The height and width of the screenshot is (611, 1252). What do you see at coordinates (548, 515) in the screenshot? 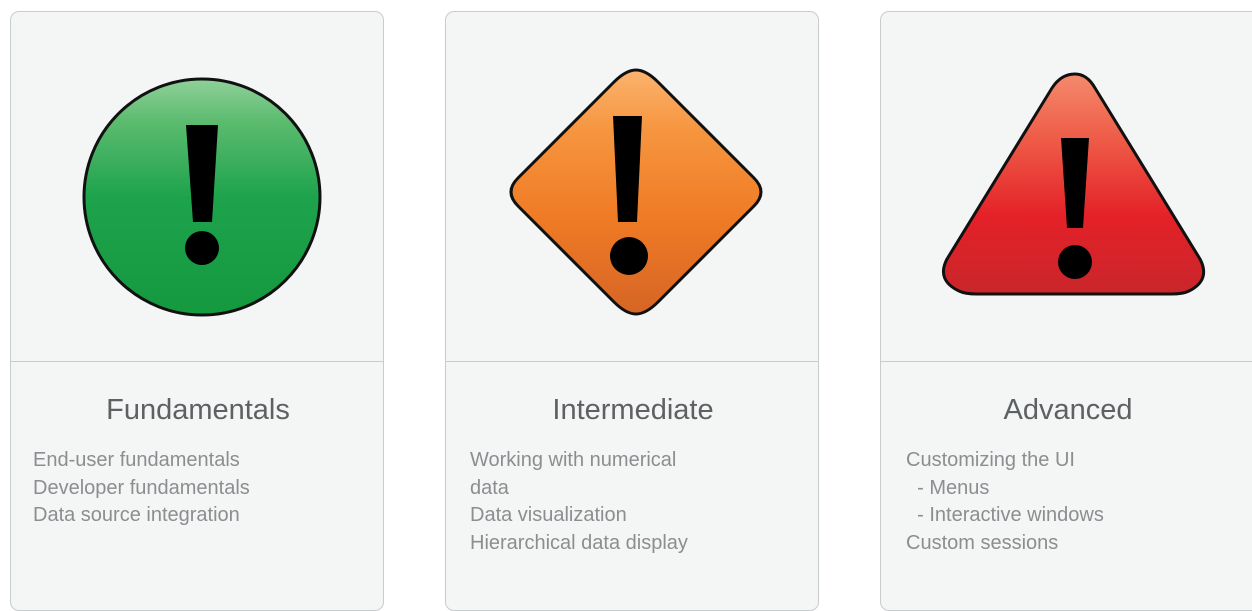
I see `topic-item: Data visualization` at bounding box center [548, 515].